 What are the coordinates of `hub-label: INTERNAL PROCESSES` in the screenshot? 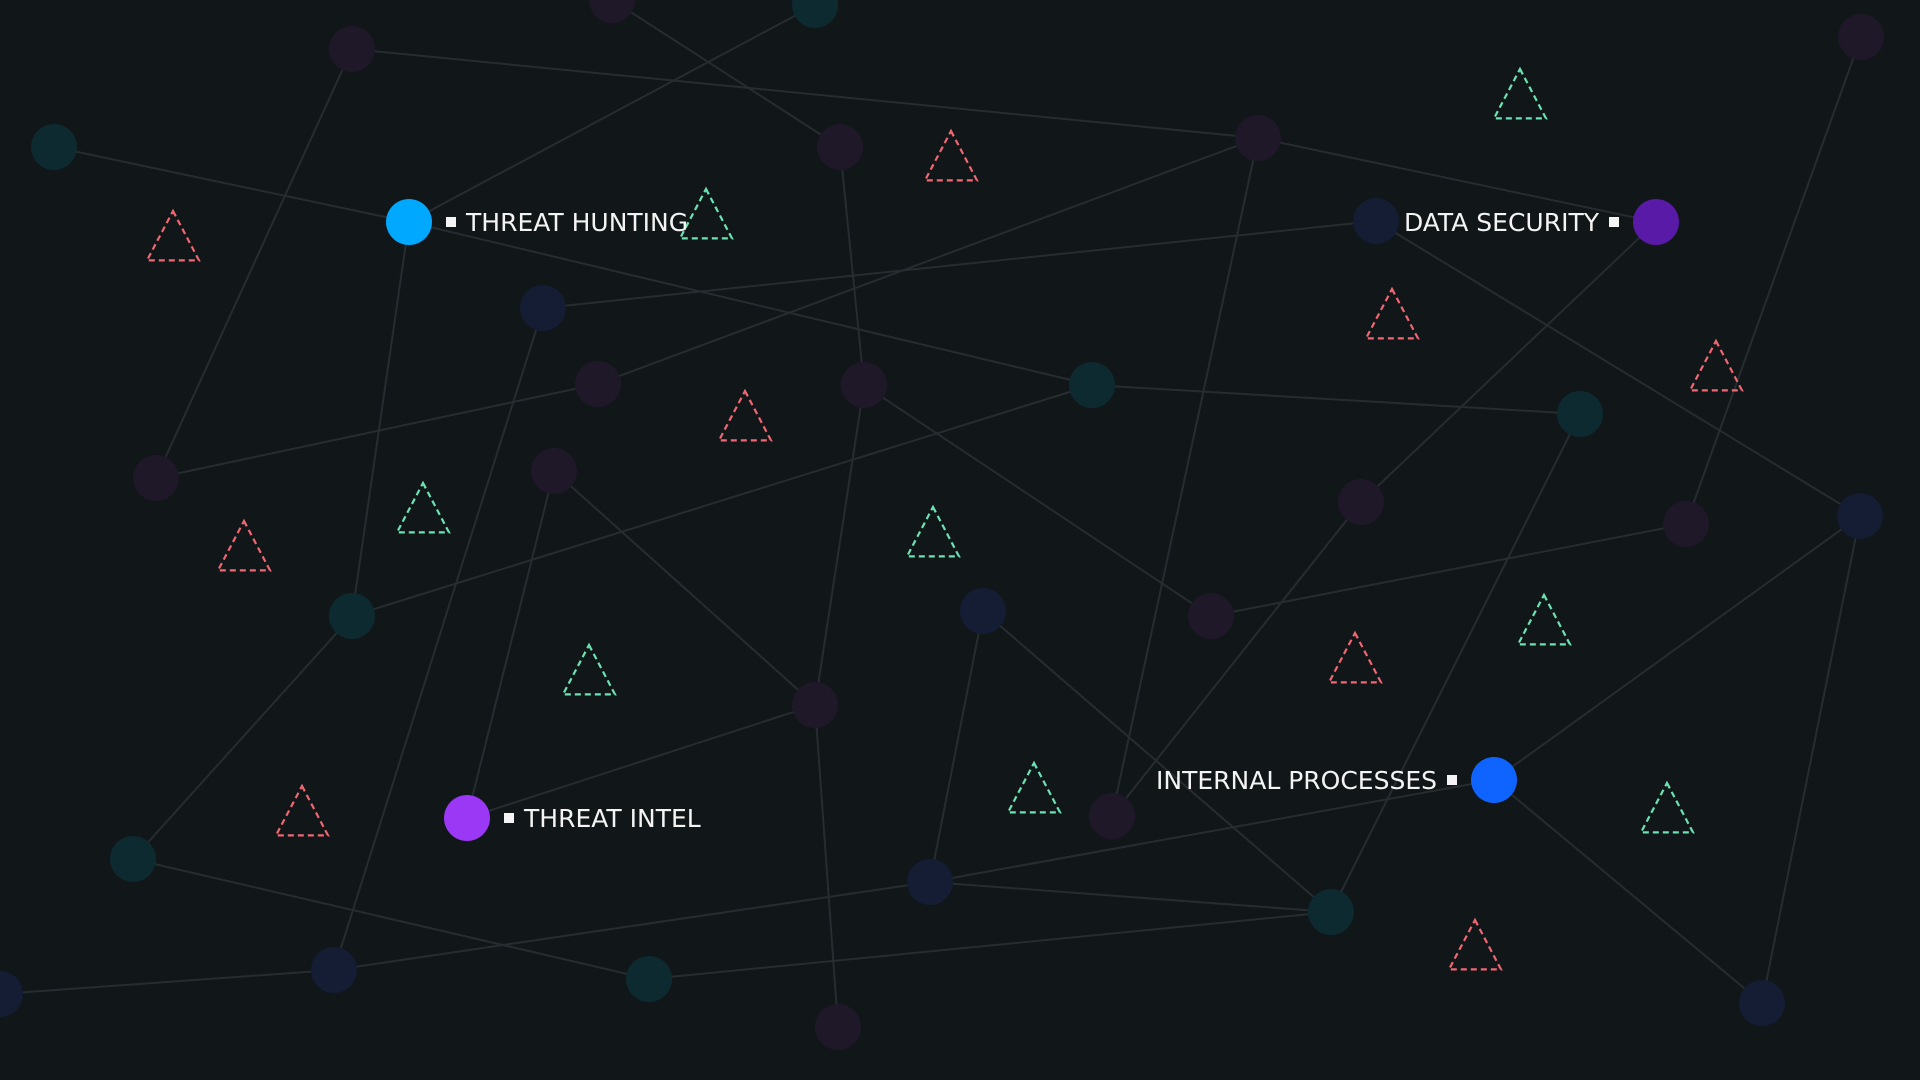 It's located at (1296, 780).